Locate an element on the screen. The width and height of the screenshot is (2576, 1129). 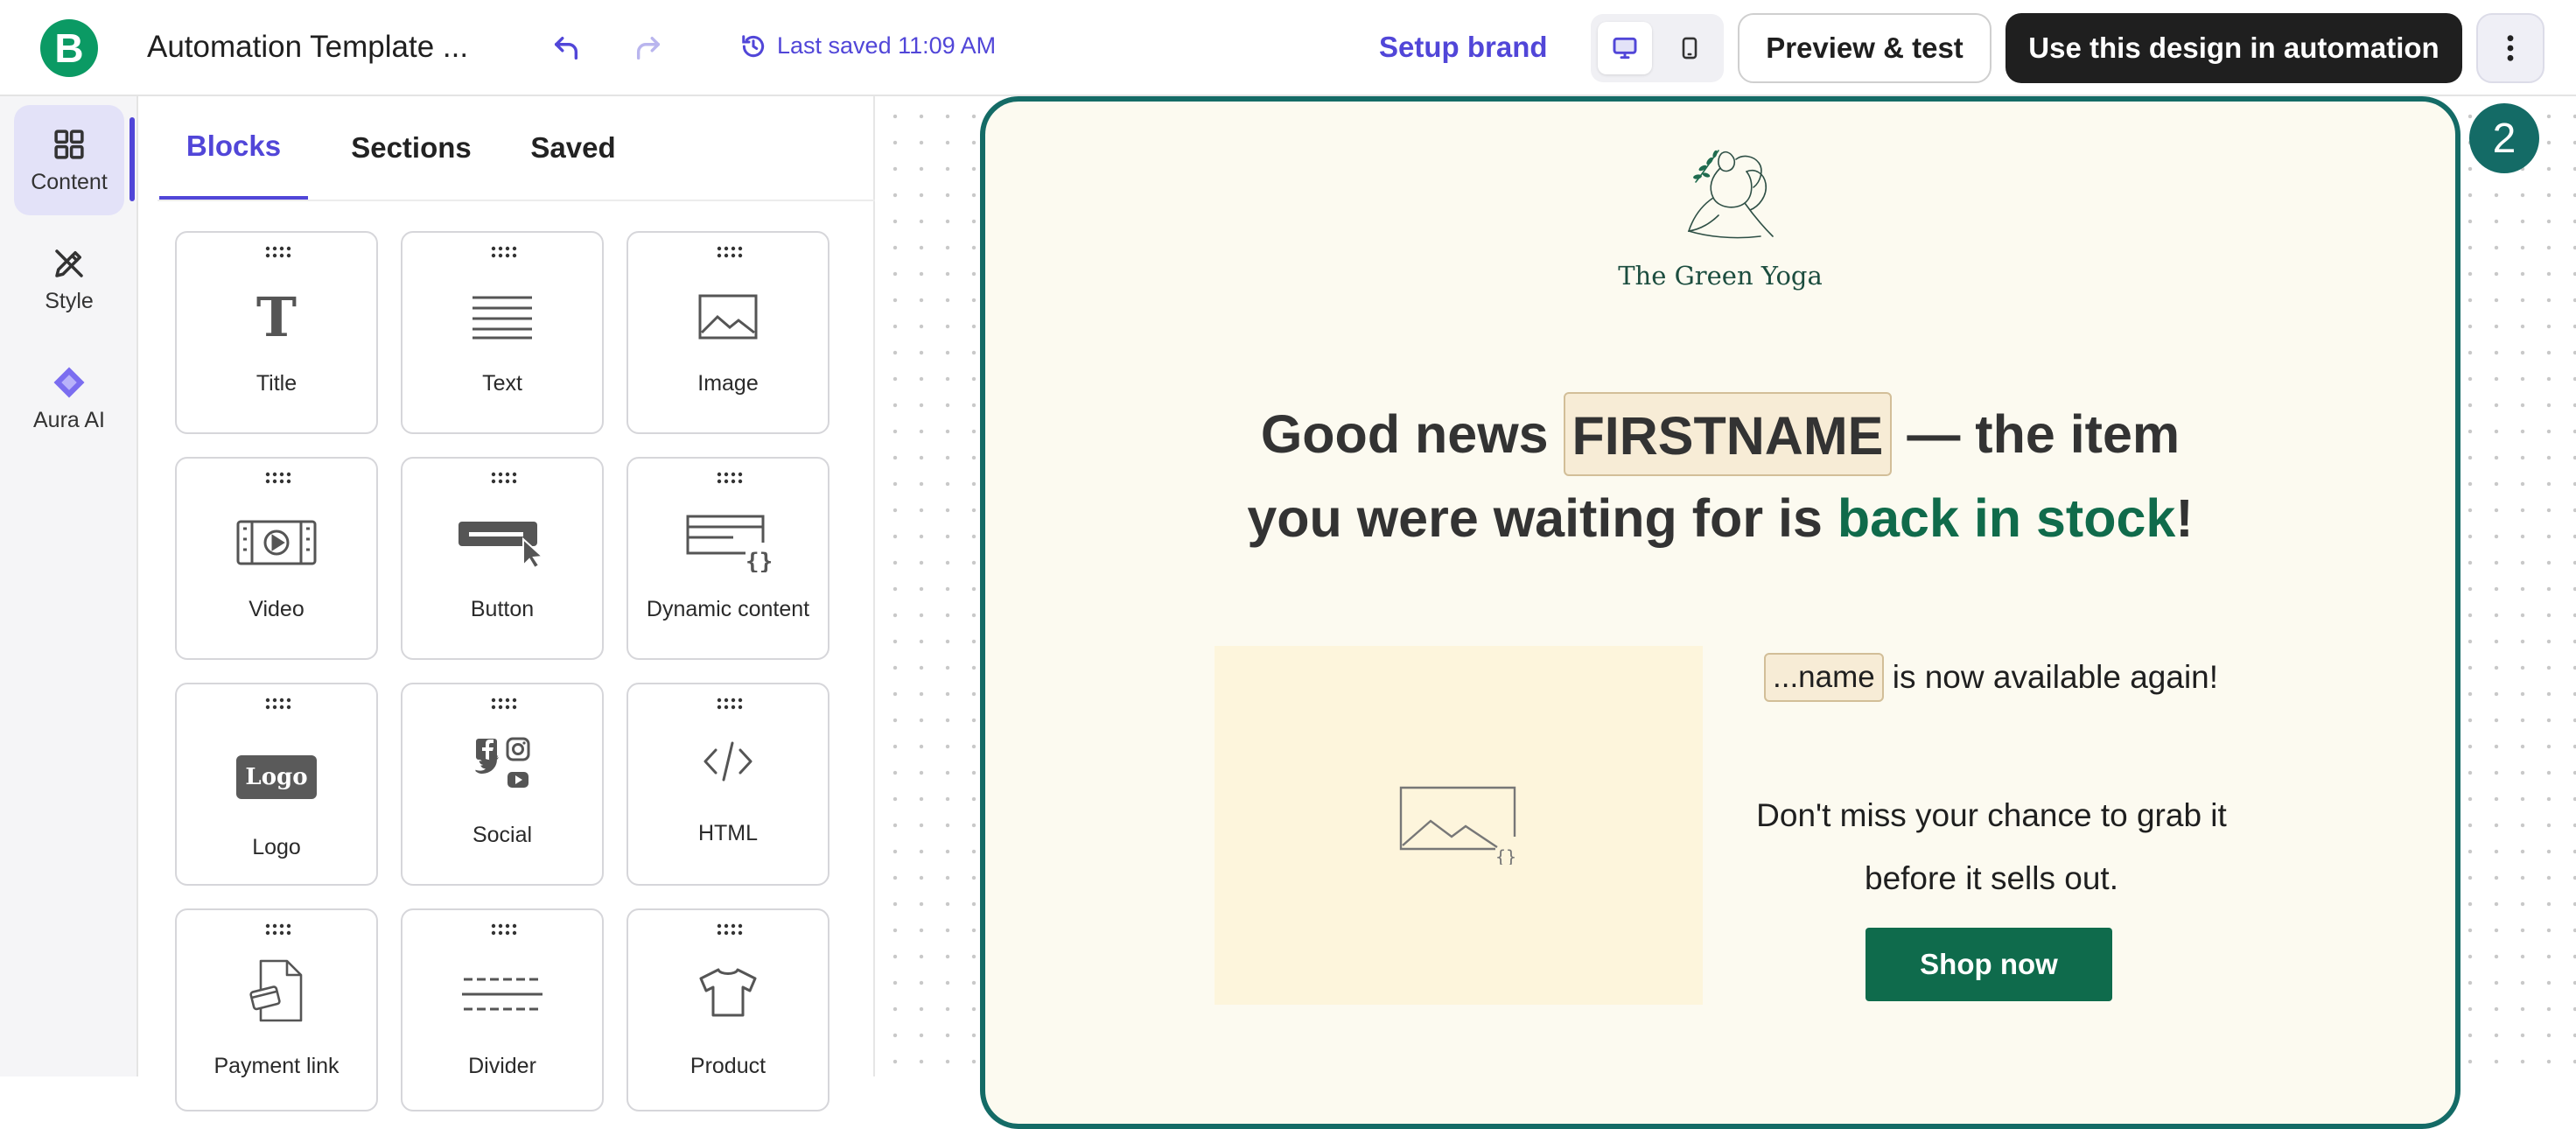
block-image: Image is located at coordinates (728, 332).